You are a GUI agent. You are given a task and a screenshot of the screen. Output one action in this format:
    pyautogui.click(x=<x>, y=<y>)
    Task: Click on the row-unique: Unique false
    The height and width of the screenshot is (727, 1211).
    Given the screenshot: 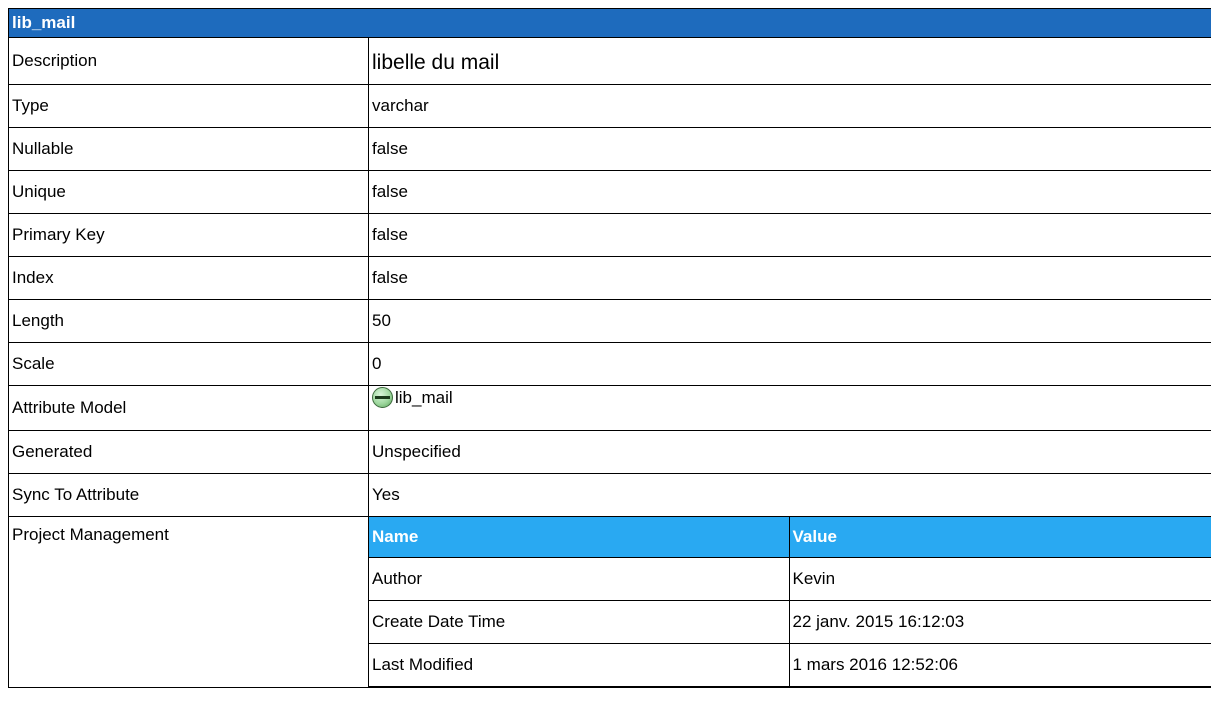 What is the action you would take?
    pyautogui.click(x=609, y=192)
    